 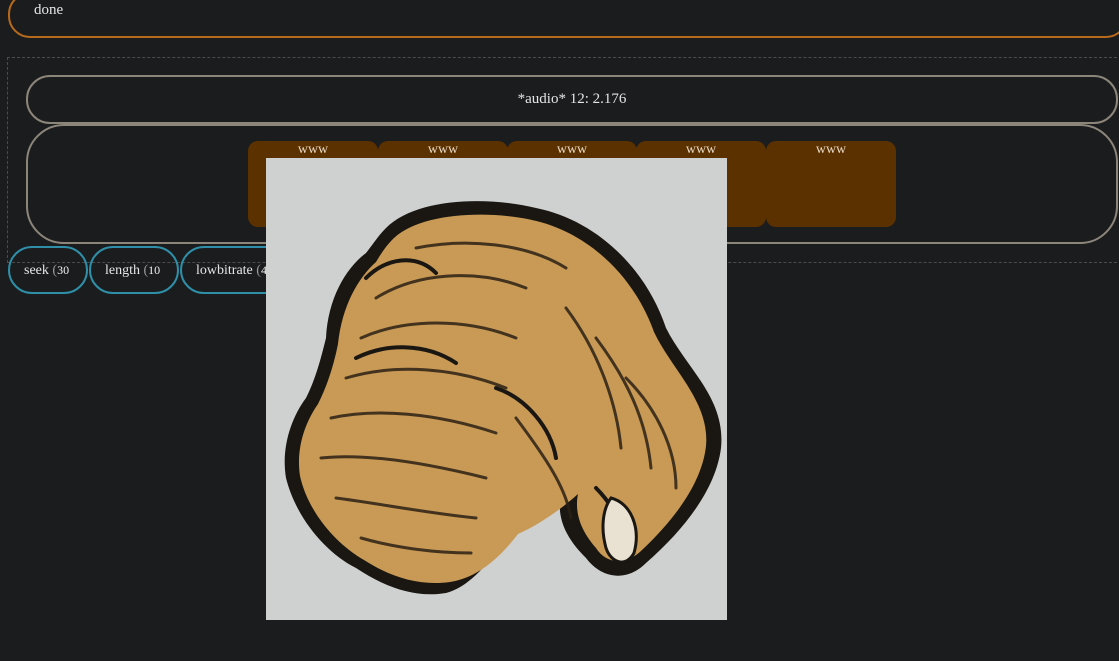 What do you see at coordinates (831, 184) in the screenshot?
I see `card-5: www` at bounding box center [831, 184].